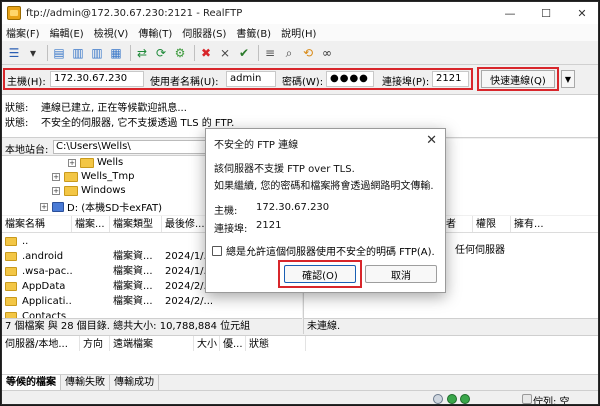 The image size is (600, 406). I want to click on tab-successful-transfers: 傳輸成功, so click(134, 382).